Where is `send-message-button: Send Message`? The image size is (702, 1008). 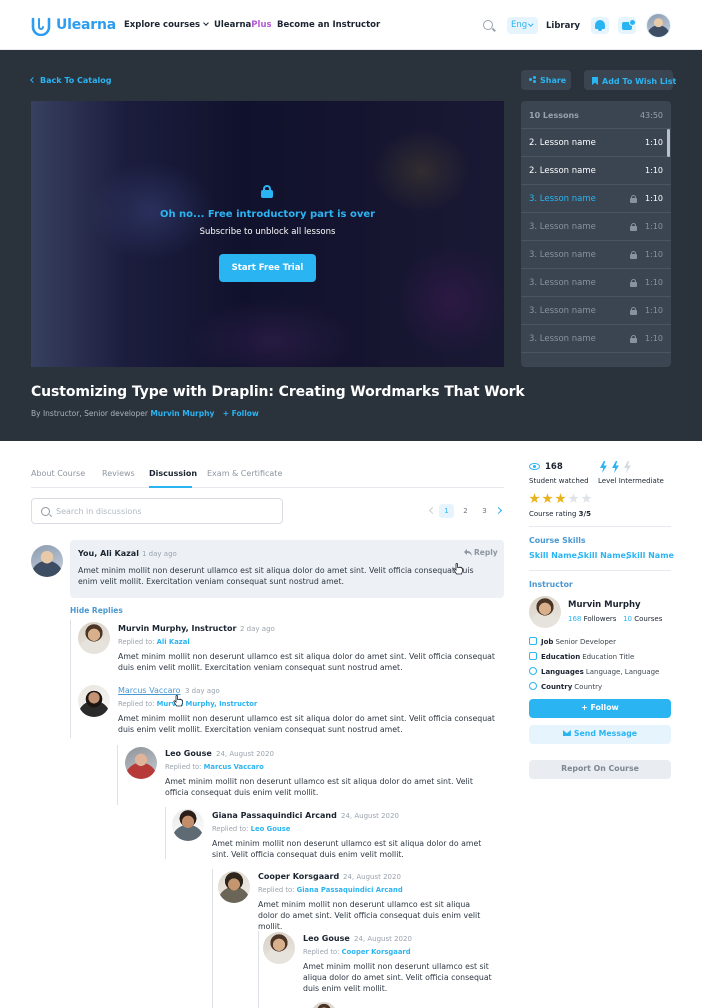 send-message-button: Send Message is located at coordinates (600, 734).